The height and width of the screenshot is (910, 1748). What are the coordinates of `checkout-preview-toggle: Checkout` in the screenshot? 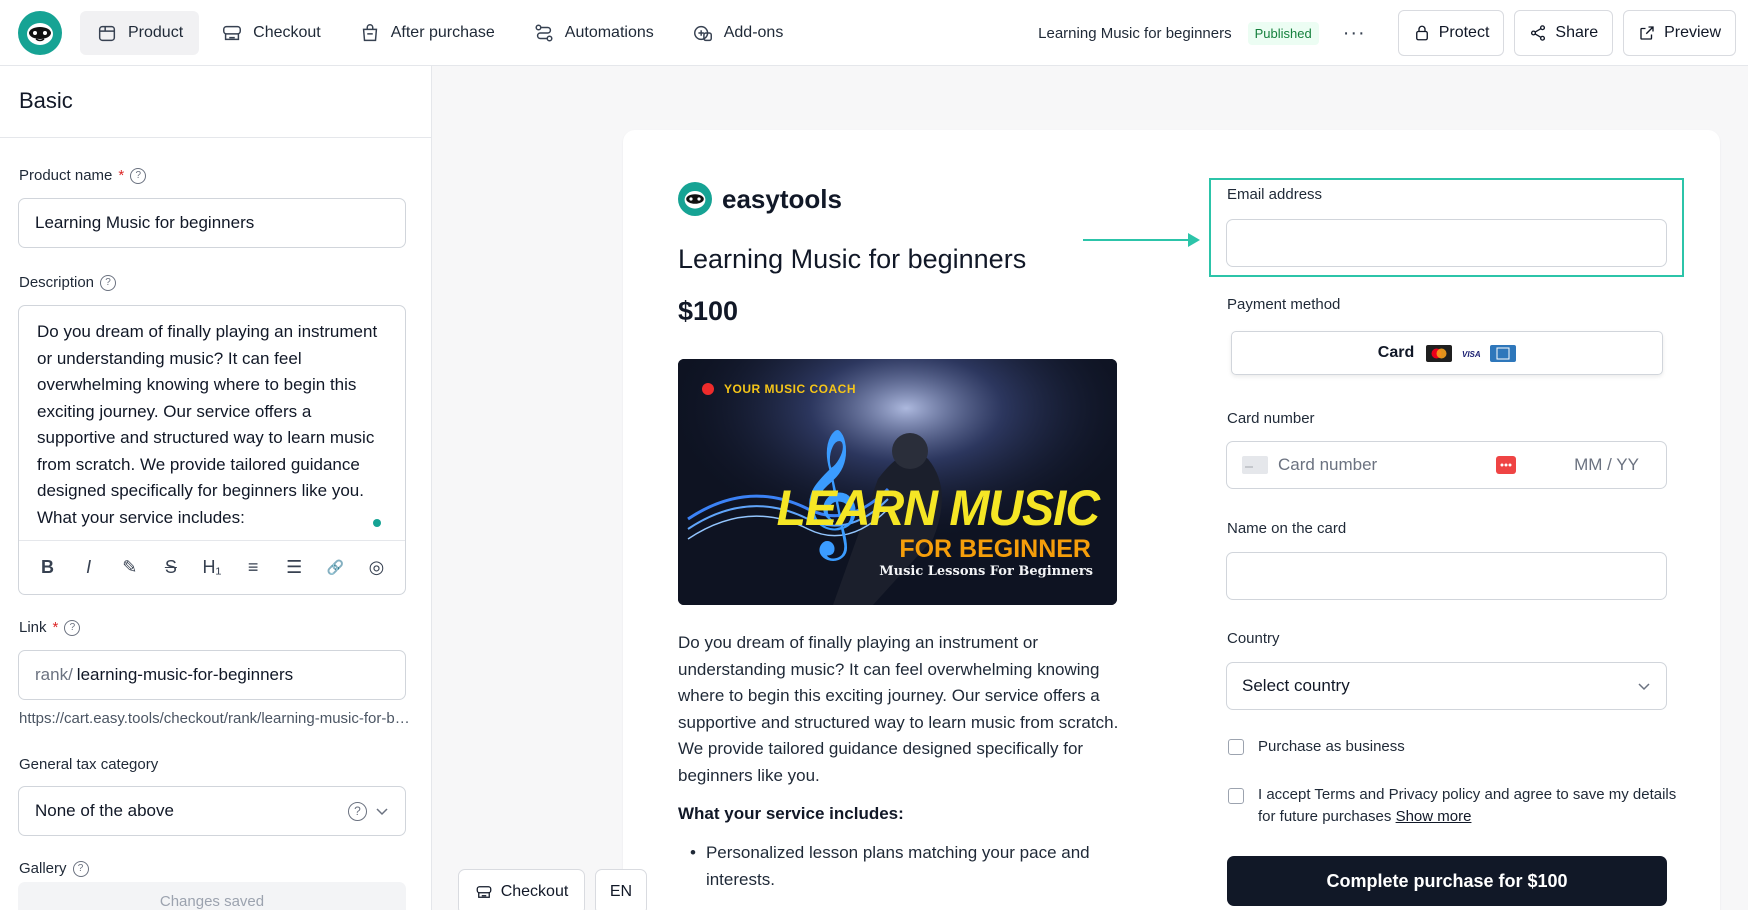 It's located at (521, 889).